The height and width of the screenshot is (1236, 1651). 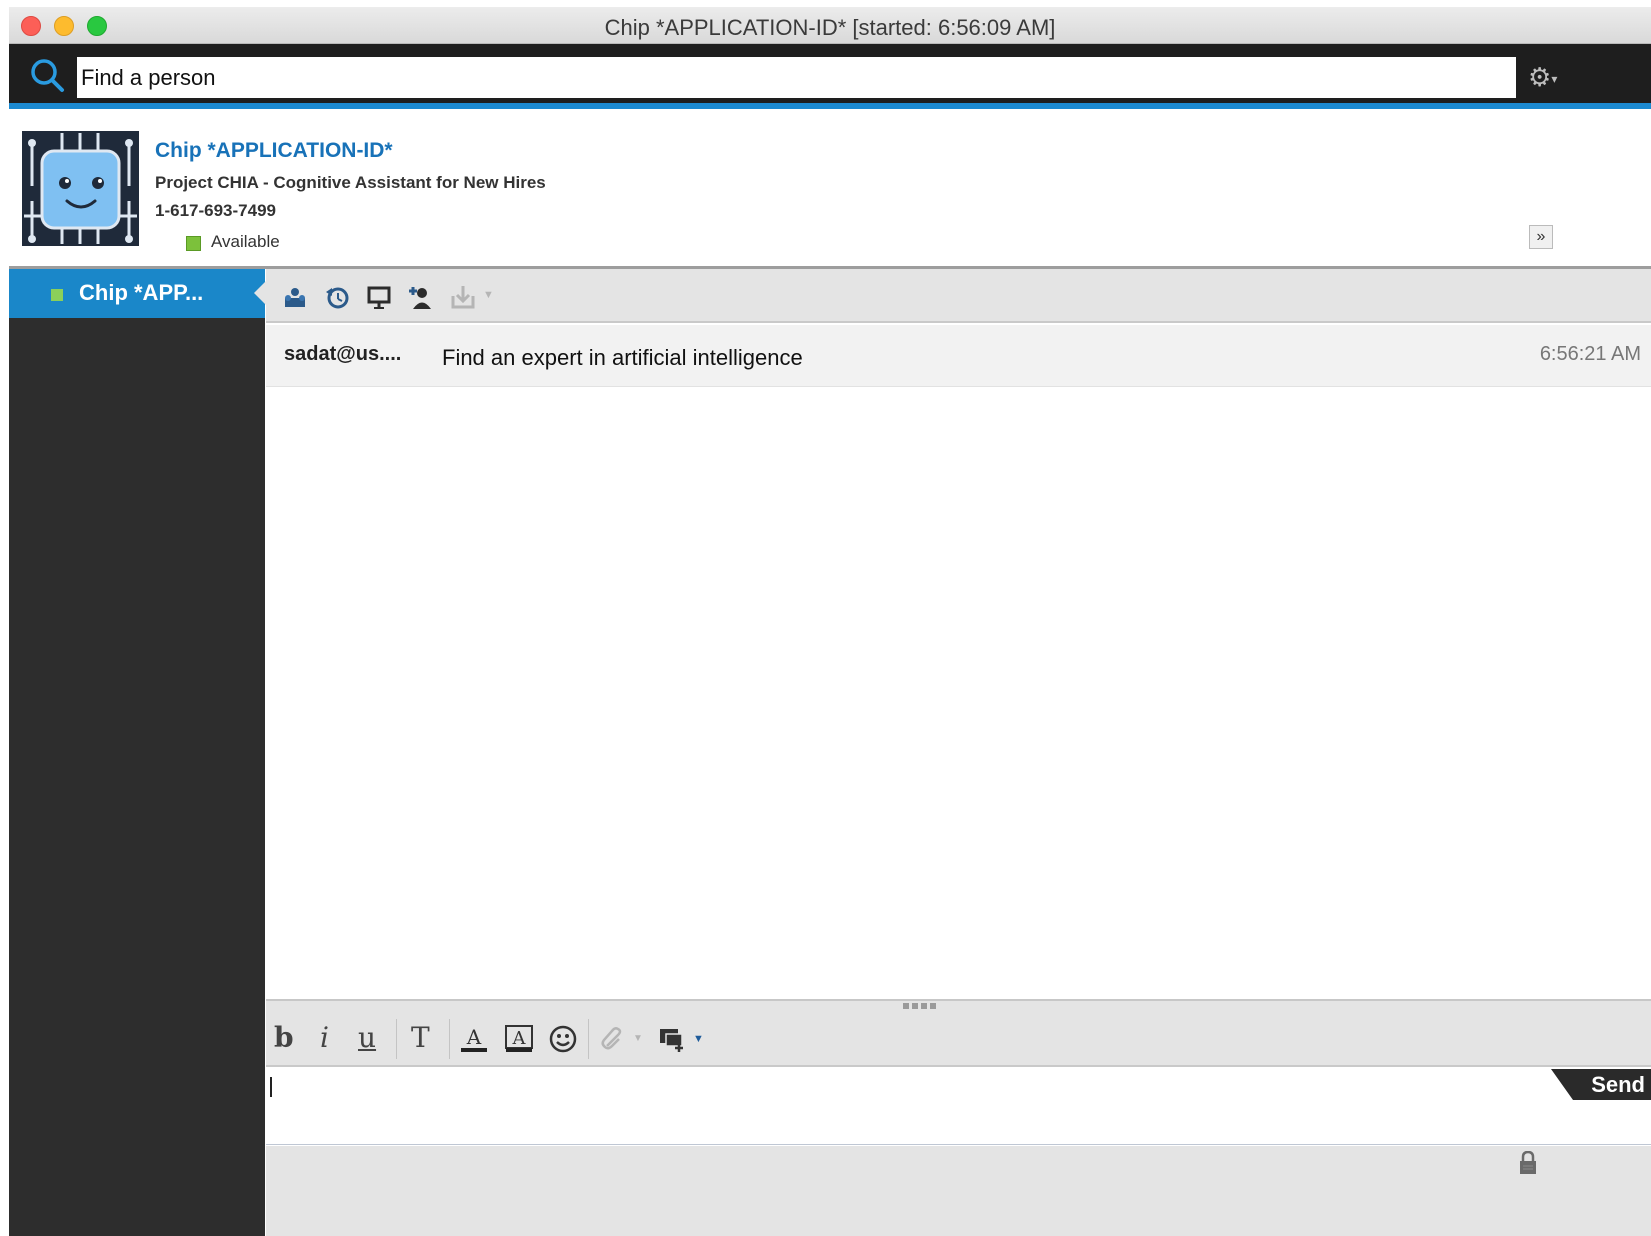 What do you see at coordinates (796, 77) in the screenshot?
I see `search-input: Find a person` at bounding box center [796, 77].